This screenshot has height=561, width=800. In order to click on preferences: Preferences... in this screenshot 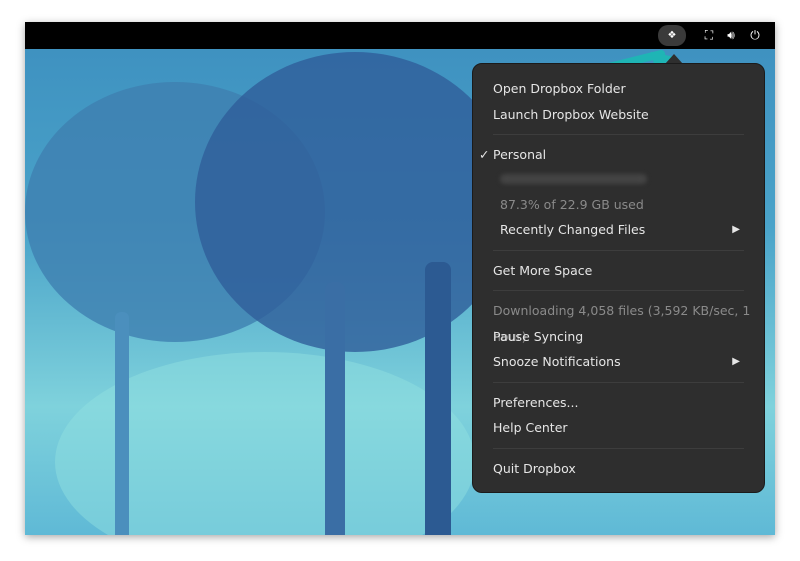, I will do `click(618, 403)`.